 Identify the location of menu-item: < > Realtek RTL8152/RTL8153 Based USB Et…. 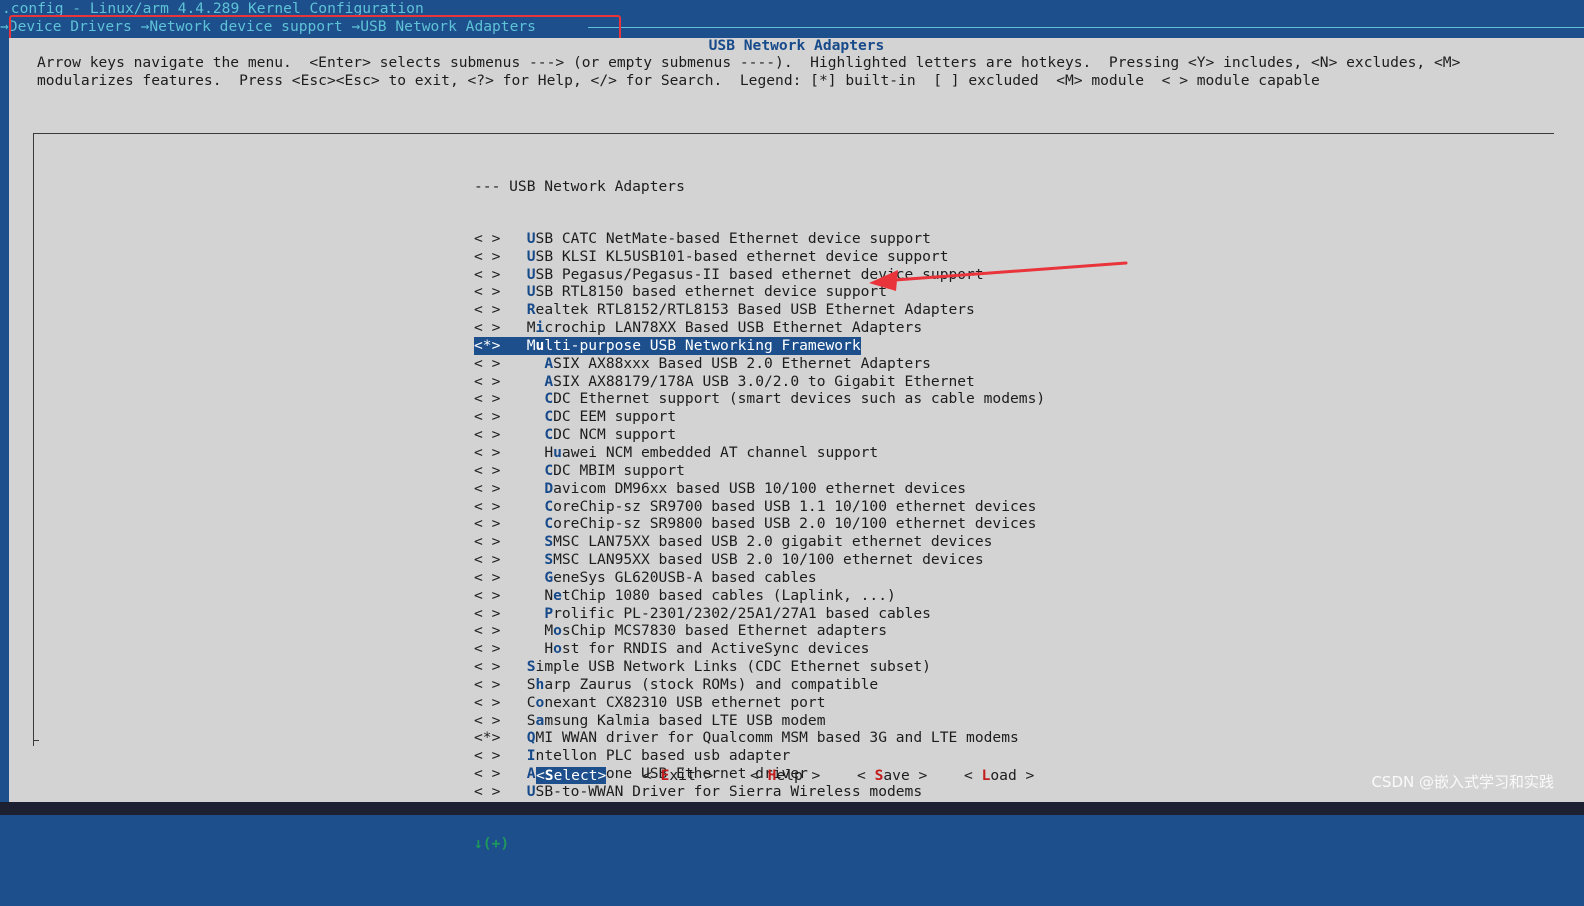
(759, 310).